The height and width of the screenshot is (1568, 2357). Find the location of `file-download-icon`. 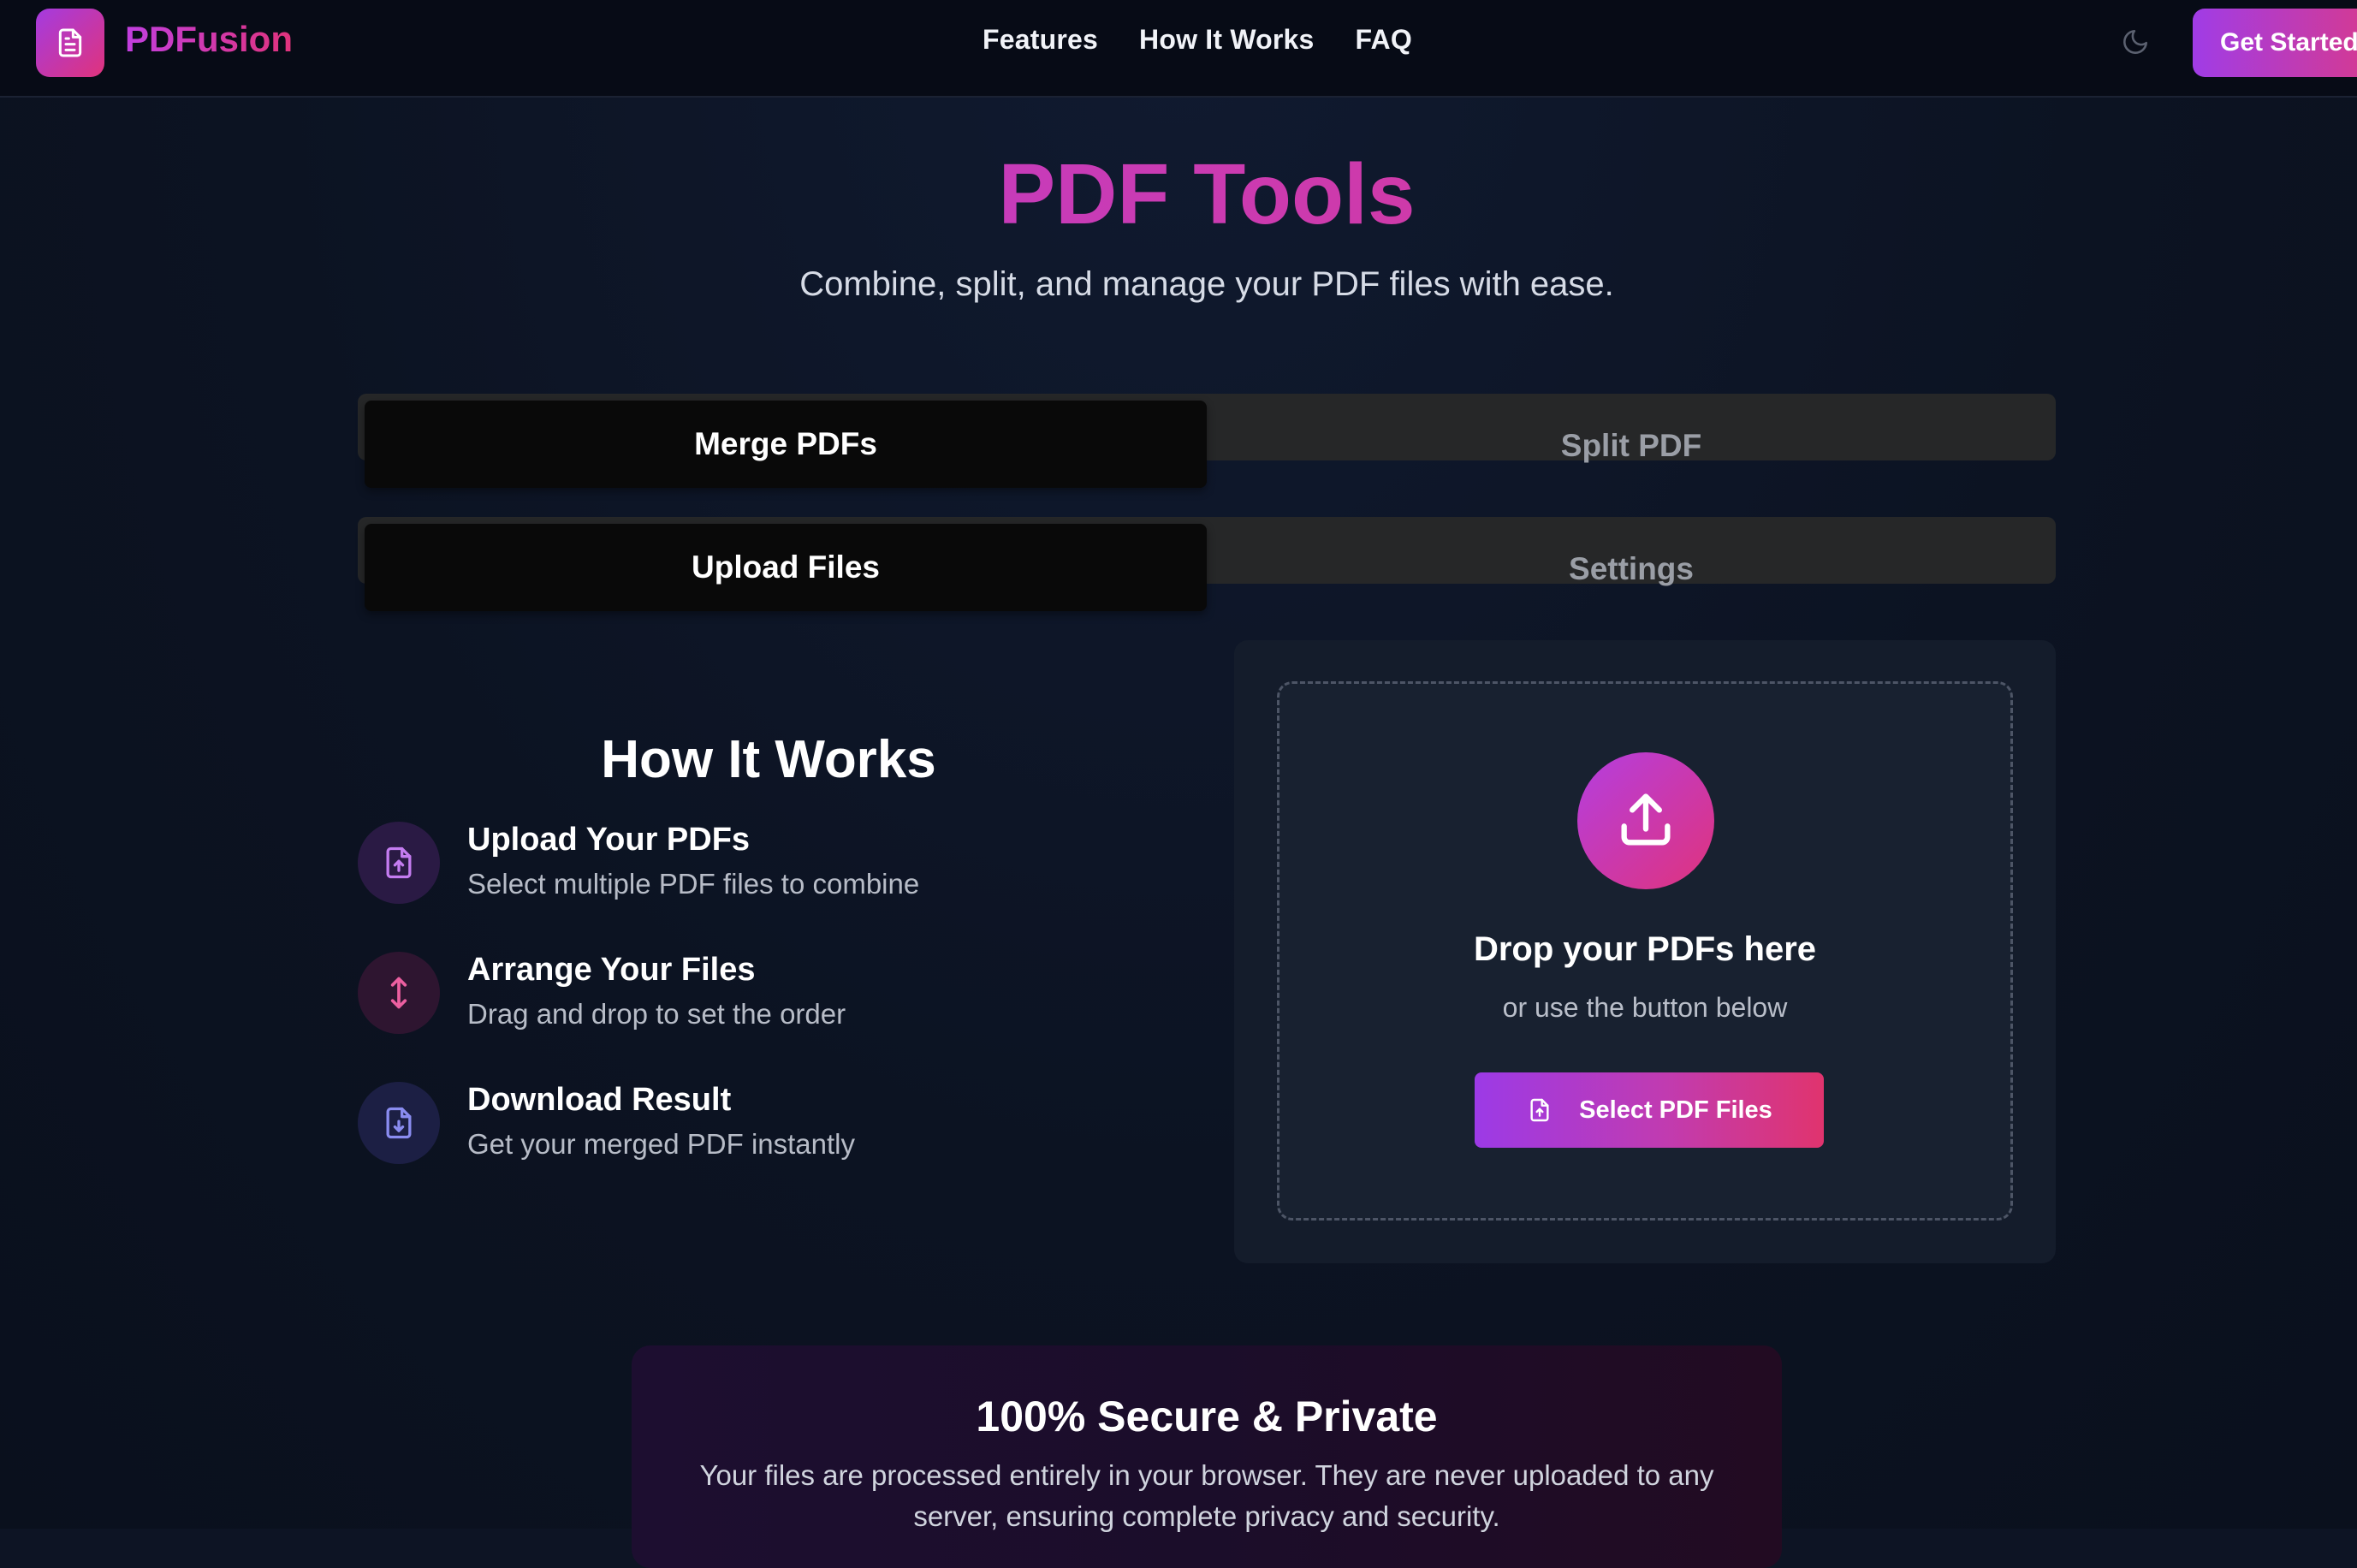

file-download-icon is located at coordinates (399, 1123).